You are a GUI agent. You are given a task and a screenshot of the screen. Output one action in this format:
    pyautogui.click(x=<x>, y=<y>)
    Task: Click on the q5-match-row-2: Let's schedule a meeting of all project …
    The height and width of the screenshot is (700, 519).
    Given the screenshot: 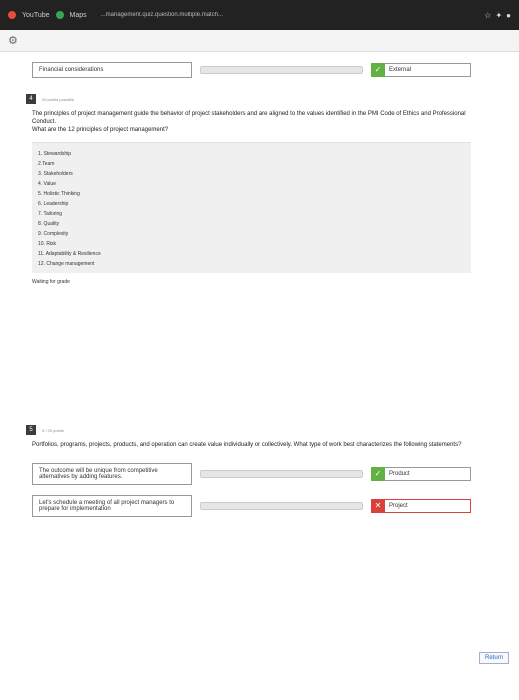 What is the action you would take?
    pyautogui.click(x=251, y=506)
    